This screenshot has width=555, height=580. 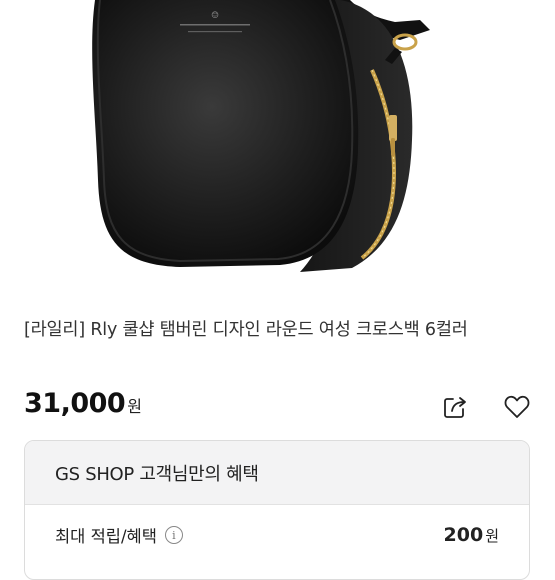 I want to click on wishlist-button, so click(x=517, y=407).